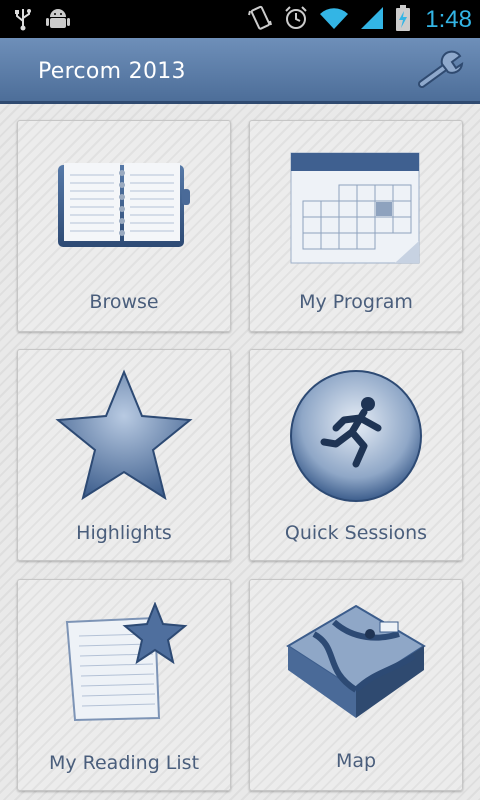  I want to click on battery-charging-icon, so click(403, 20).